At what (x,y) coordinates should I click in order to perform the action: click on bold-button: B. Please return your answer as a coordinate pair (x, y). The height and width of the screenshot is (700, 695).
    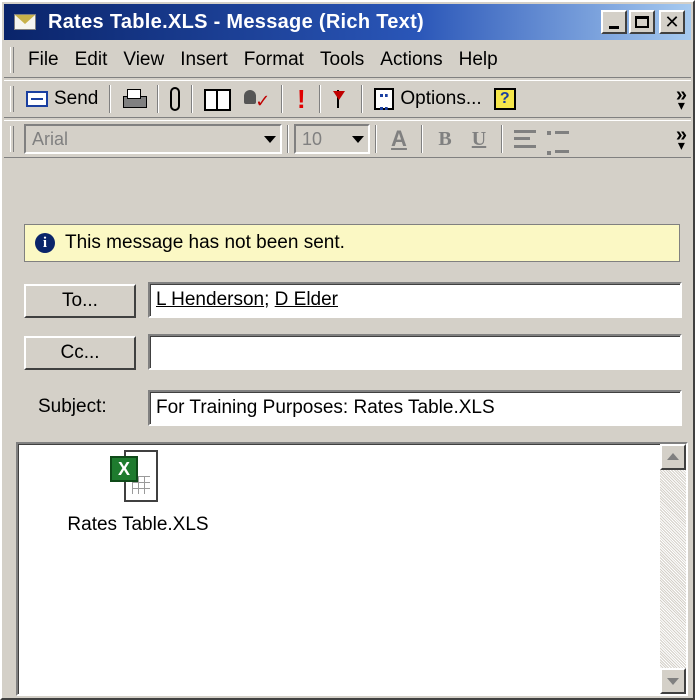
    Looking at the image, I should click on (445, 139).